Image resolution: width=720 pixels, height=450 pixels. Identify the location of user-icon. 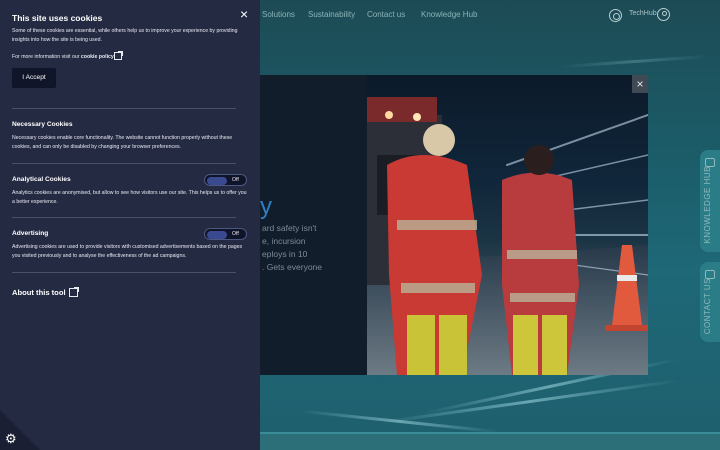
(663, 14).